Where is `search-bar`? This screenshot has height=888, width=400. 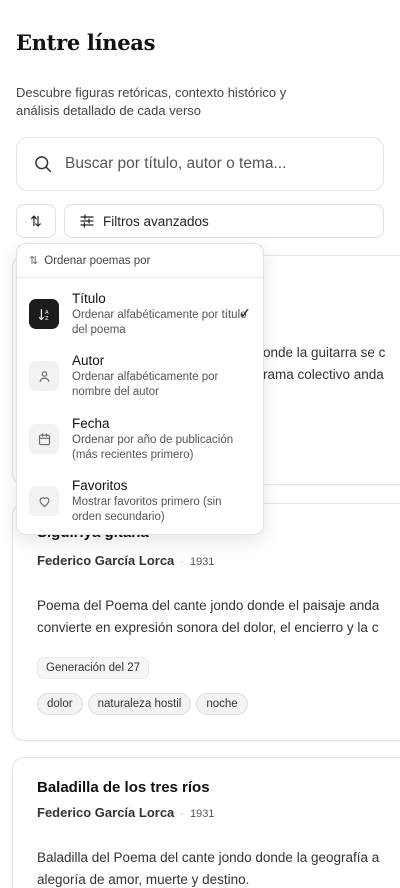
search-bar is located at coordinates (200, 164).